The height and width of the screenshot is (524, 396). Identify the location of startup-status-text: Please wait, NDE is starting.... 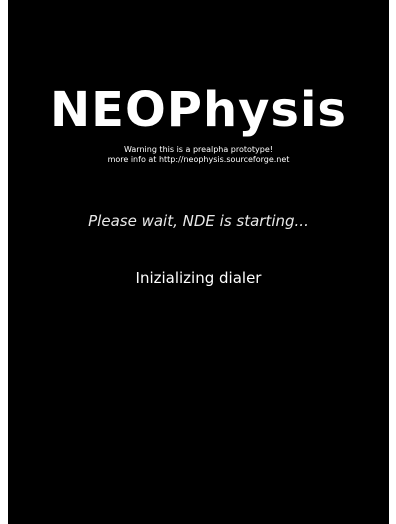
(198, 221).